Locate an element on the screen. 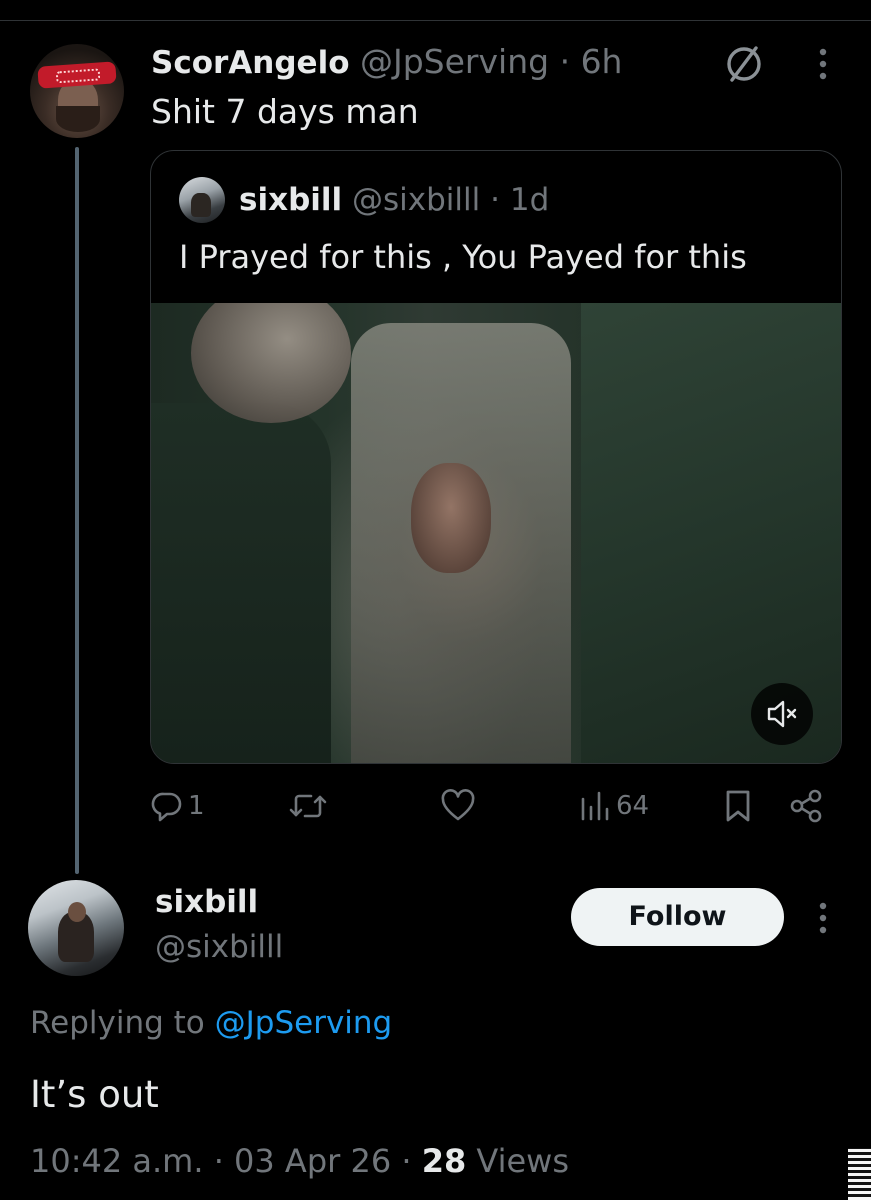  reply-meta: 10:42 a.m. · 03 Apr 26 · 28 Views is located at coordinates (299, 1161).